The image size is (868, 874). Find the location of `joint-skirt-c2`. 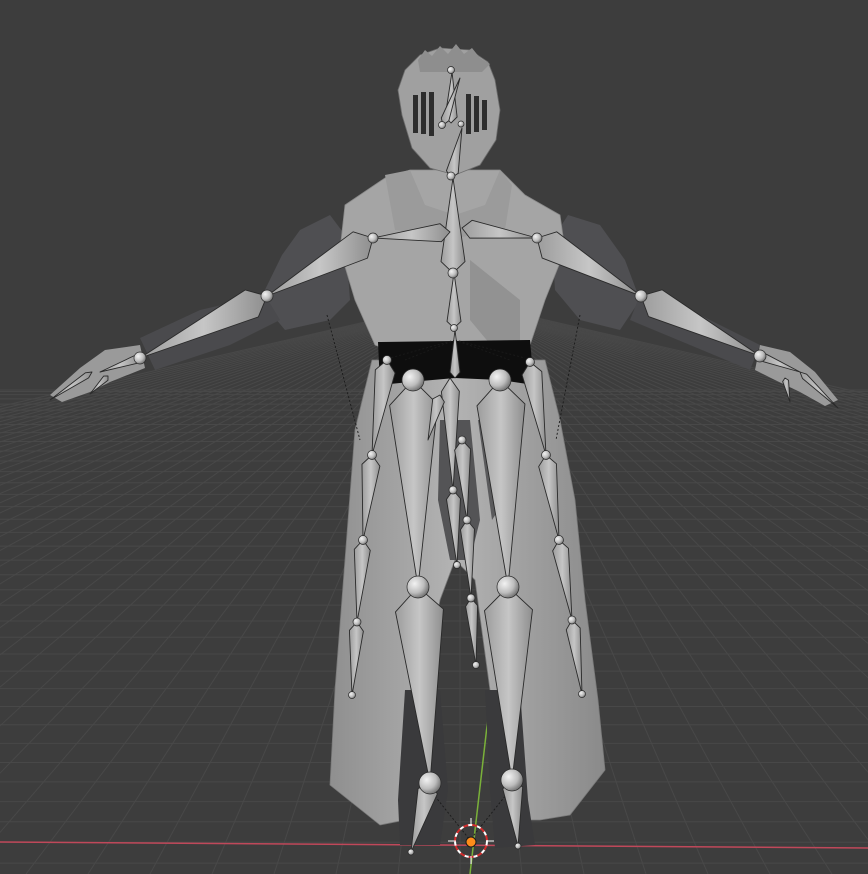

joint-skirt-c2 is located at coordinates (457, 565).